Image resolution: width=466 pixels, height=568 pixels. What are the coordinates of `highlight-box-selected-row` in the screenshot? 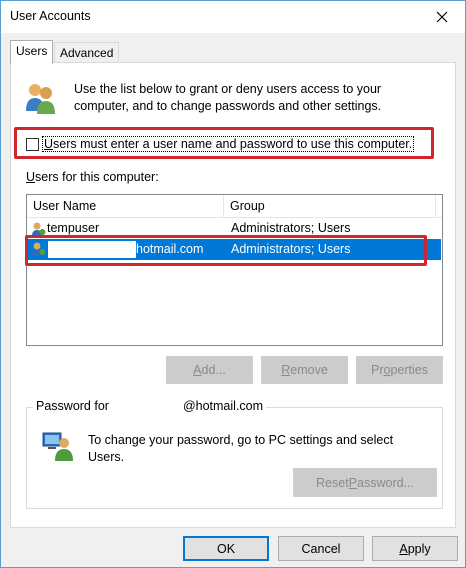 It's located at (226, 250).